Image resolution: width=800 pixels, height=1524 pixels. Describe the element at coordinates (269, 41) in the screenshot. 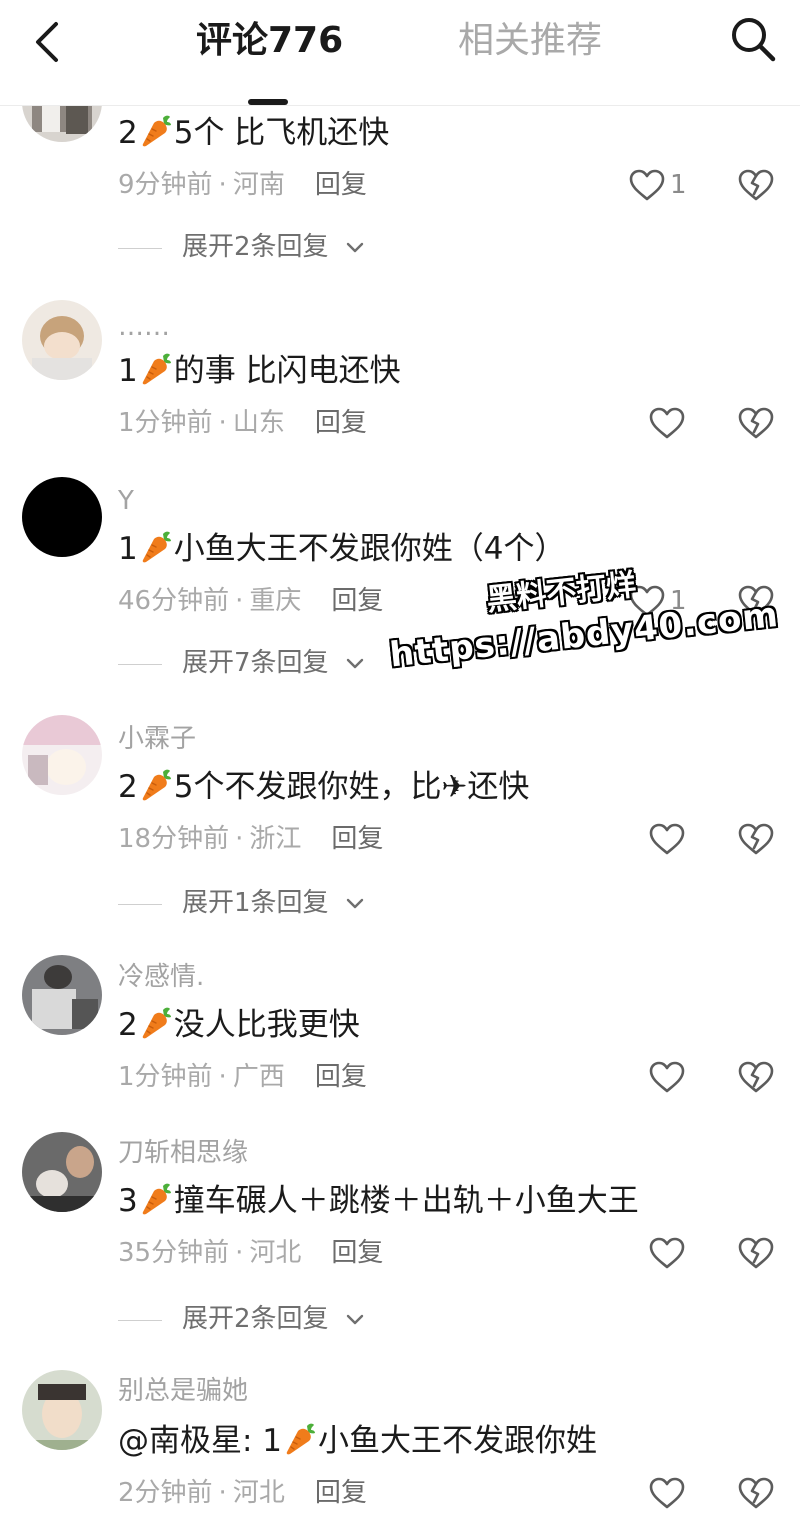

I see `tab-comments: 评论776` at that location.